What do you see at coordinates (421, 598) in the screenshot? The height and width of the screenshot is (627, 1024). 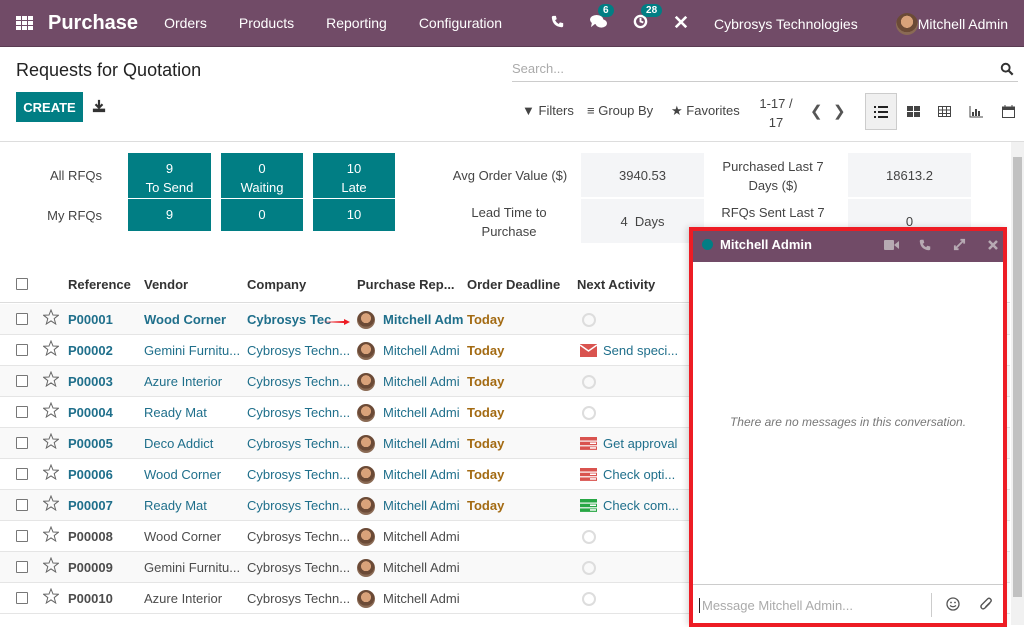 I see `cell-purchase-rep: Mitchell Admi` at bounding box center [421, 598].